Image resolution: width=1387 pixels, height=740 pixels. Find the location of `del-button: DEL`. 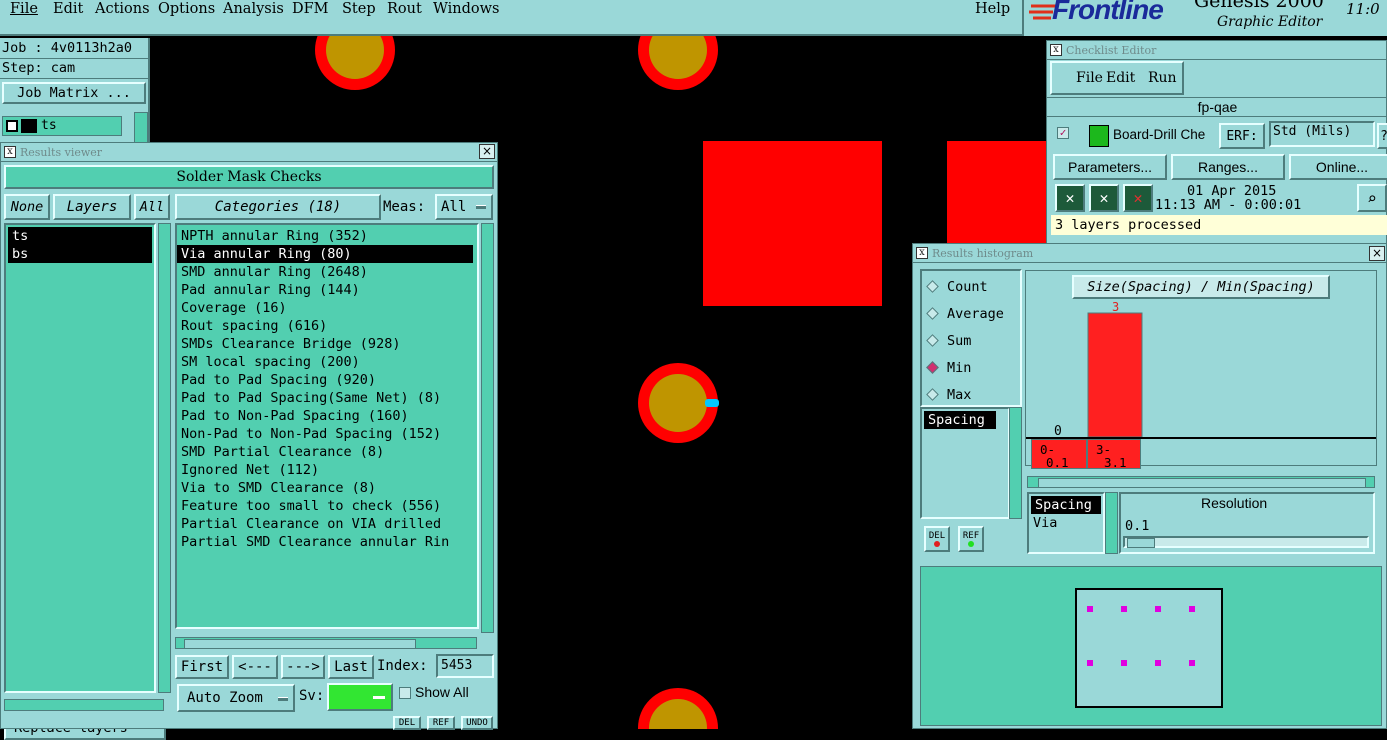

del-button: DEL is located at coordinates (407, 723).